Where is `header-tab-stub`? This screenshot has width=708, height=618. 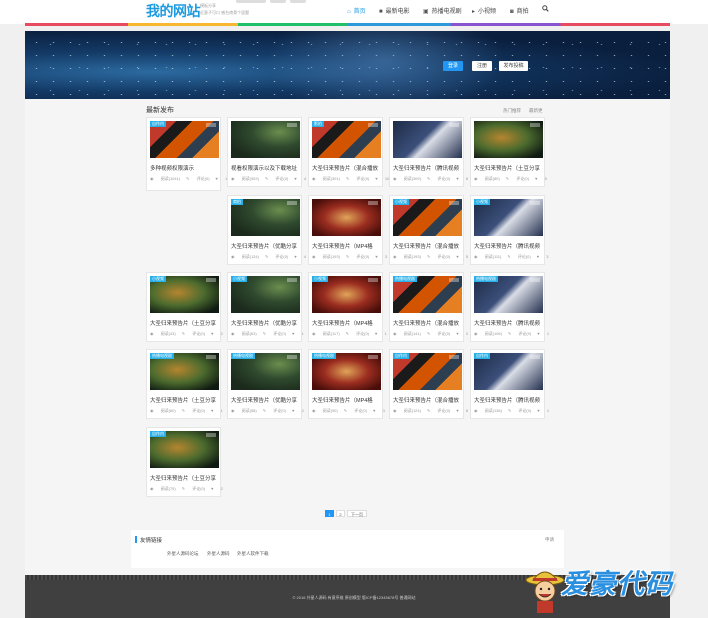 header-tab-stub is located at coordinates (298, 1).